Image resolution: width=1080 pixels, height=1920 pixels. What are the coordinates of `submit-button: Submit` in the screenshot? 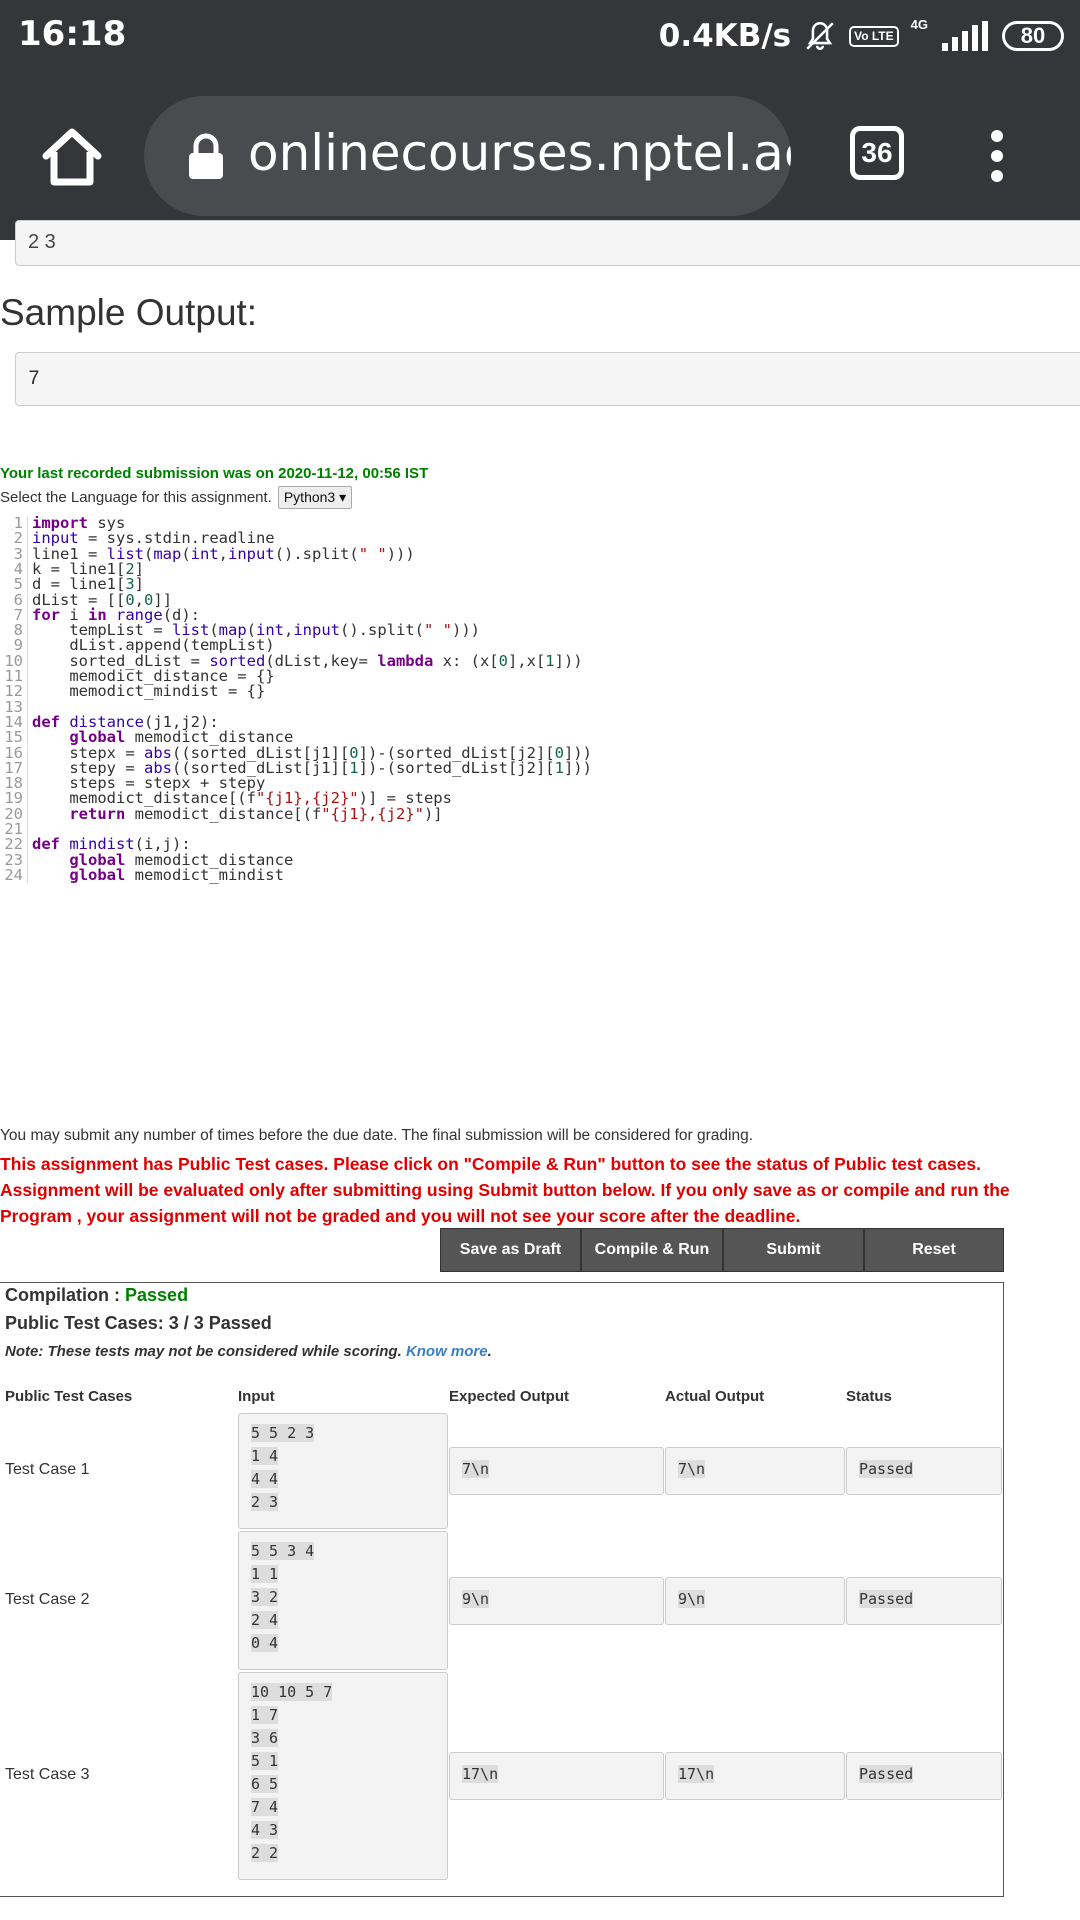 It's located at (793, 1250).